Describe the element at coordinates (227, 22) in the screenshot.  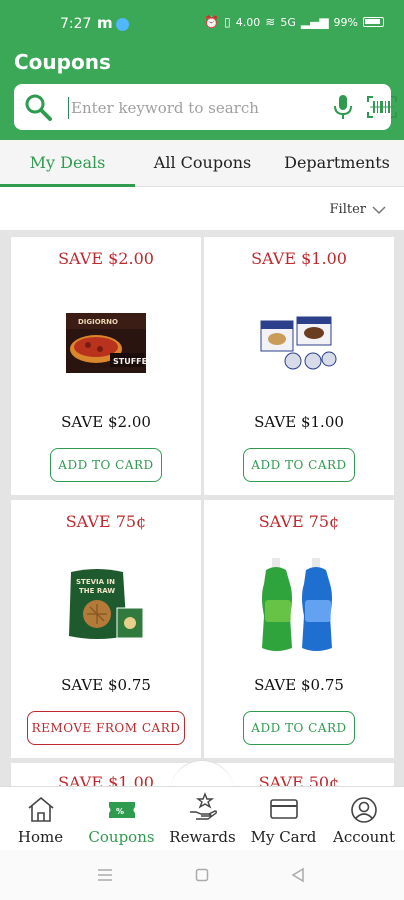
I see `vibrate-icon: ▯` at that location.